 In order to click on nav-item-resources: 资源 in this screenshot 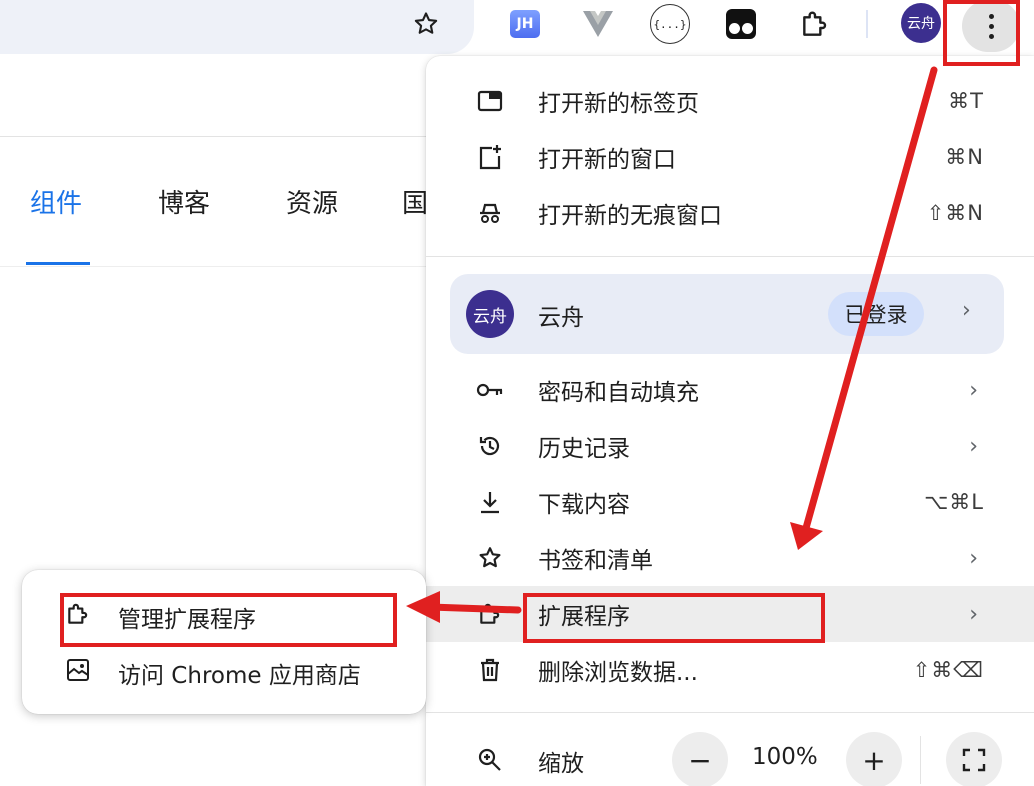, I will do `click(312, 201)`.